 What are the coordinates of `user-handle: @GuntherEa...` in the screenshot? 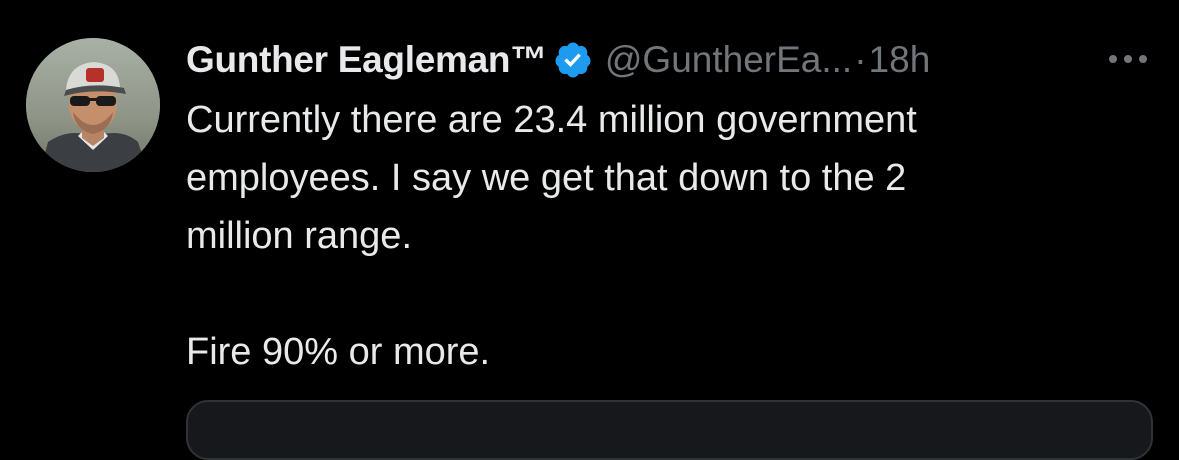 It's located at (728, 60).